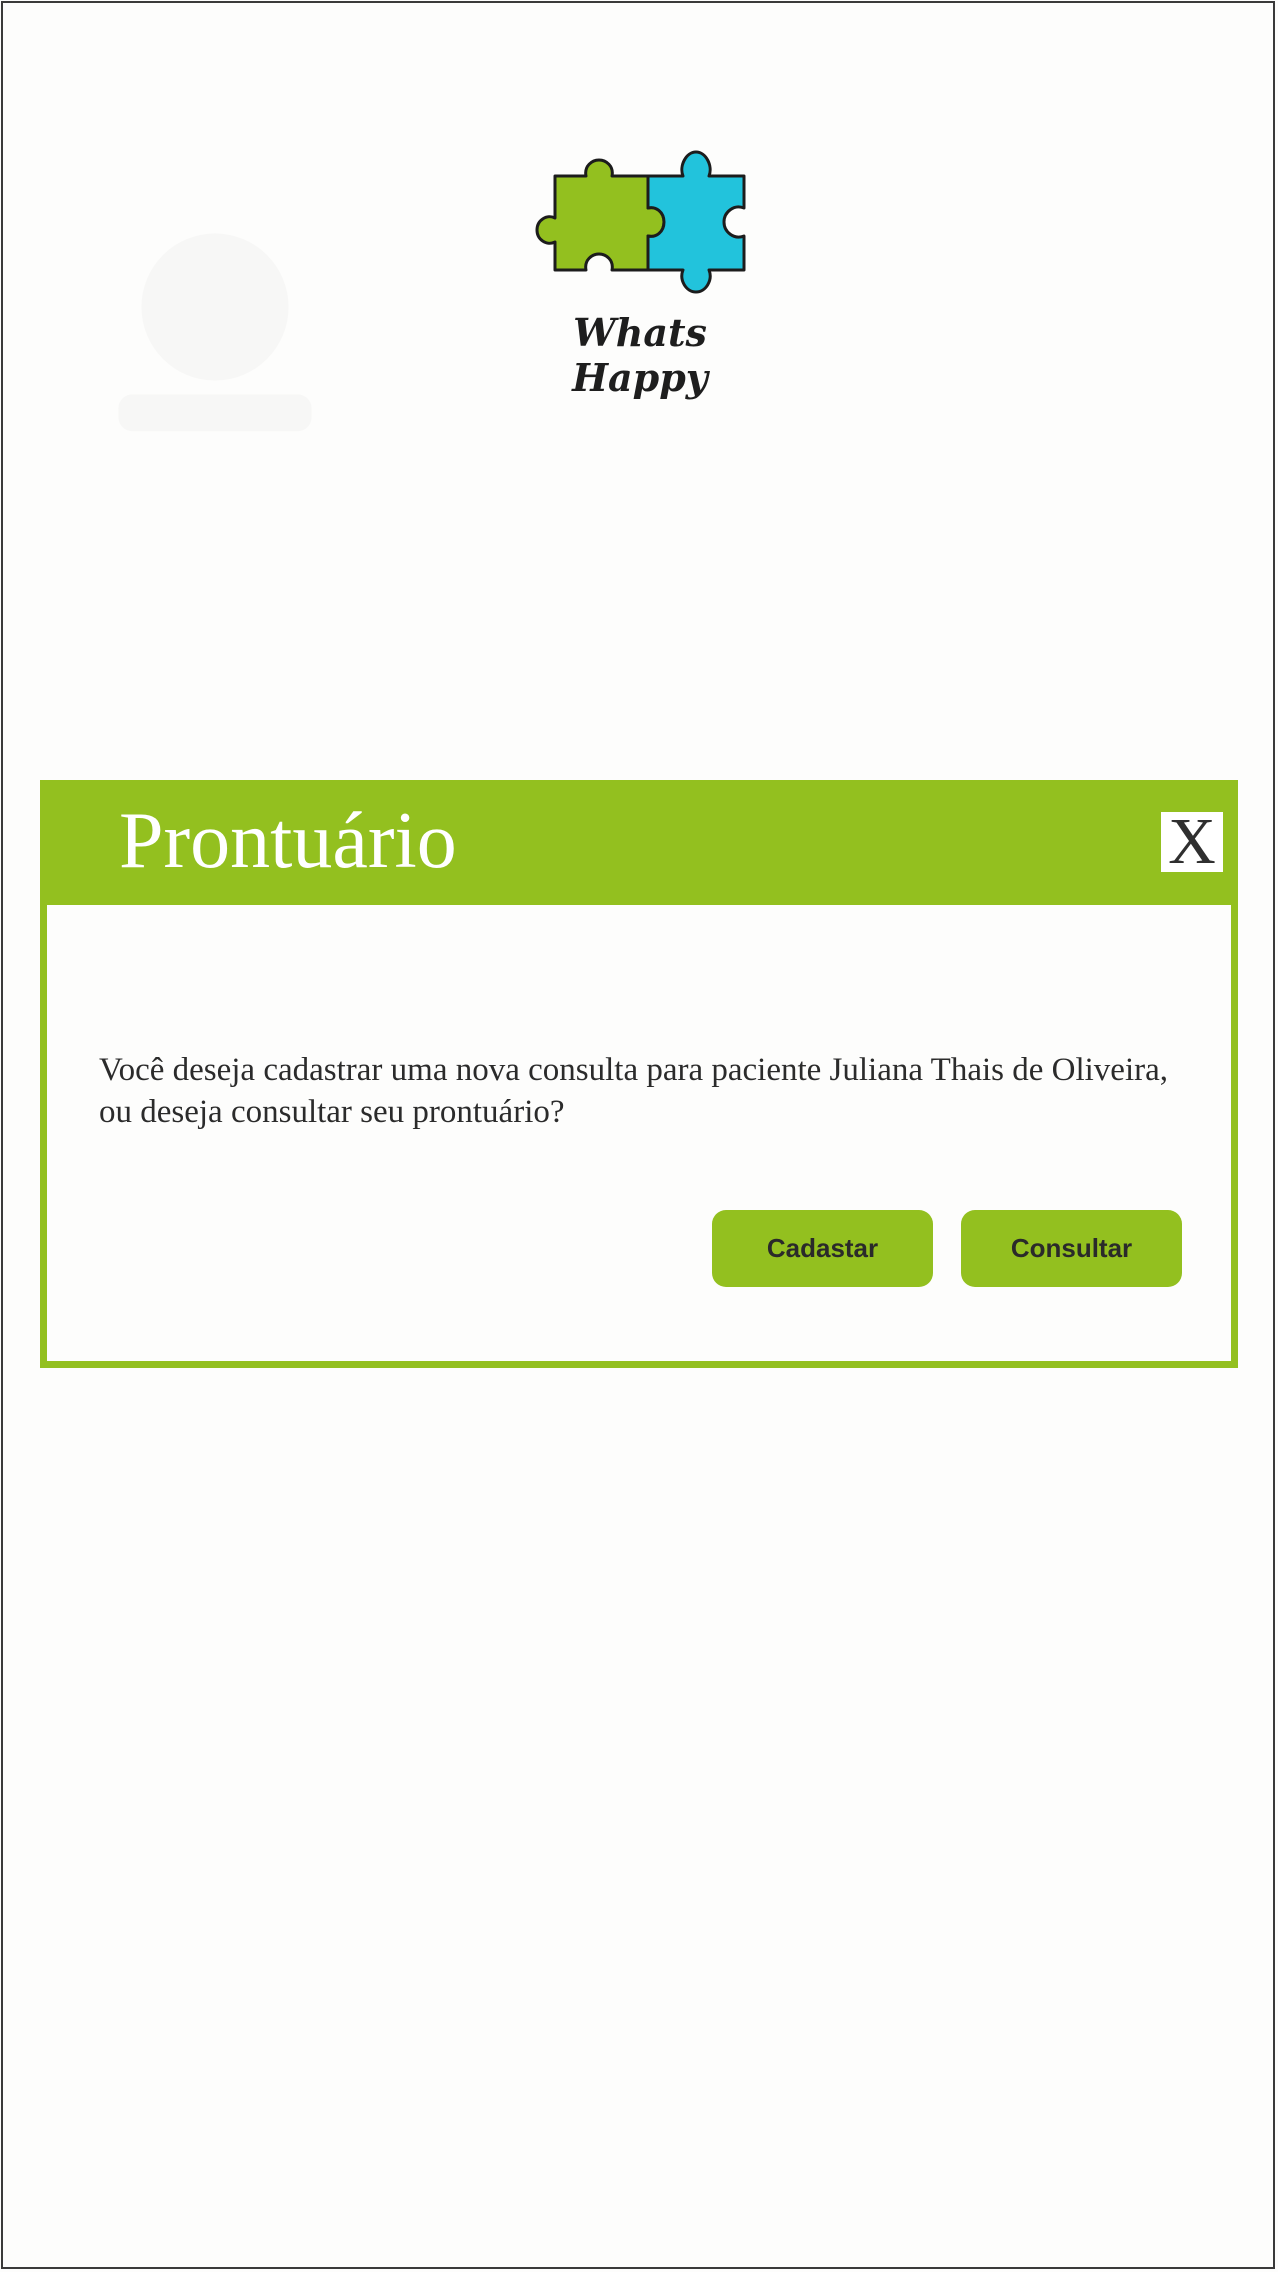 This screenshot has width=1278, height=2272. What do you see at coordinates (1071, 1248) in the screenshot?
I see `consultar-button: Consultar` at bounding box center [1071, 1248].